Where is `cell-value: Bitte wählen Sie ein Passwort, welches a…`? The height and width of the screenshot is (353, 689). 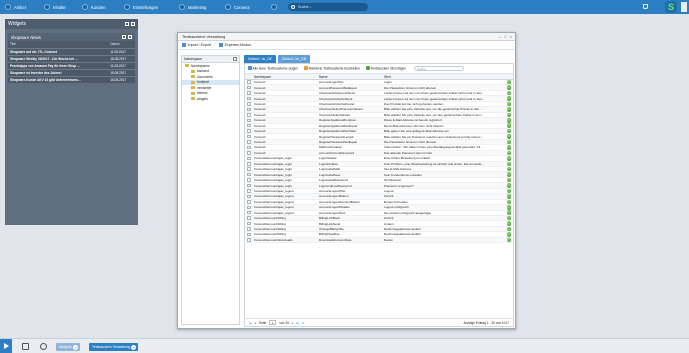 cell-value: Bitte wählen Sie ein Passwort, welches a… is located at coordinates (444, 137).